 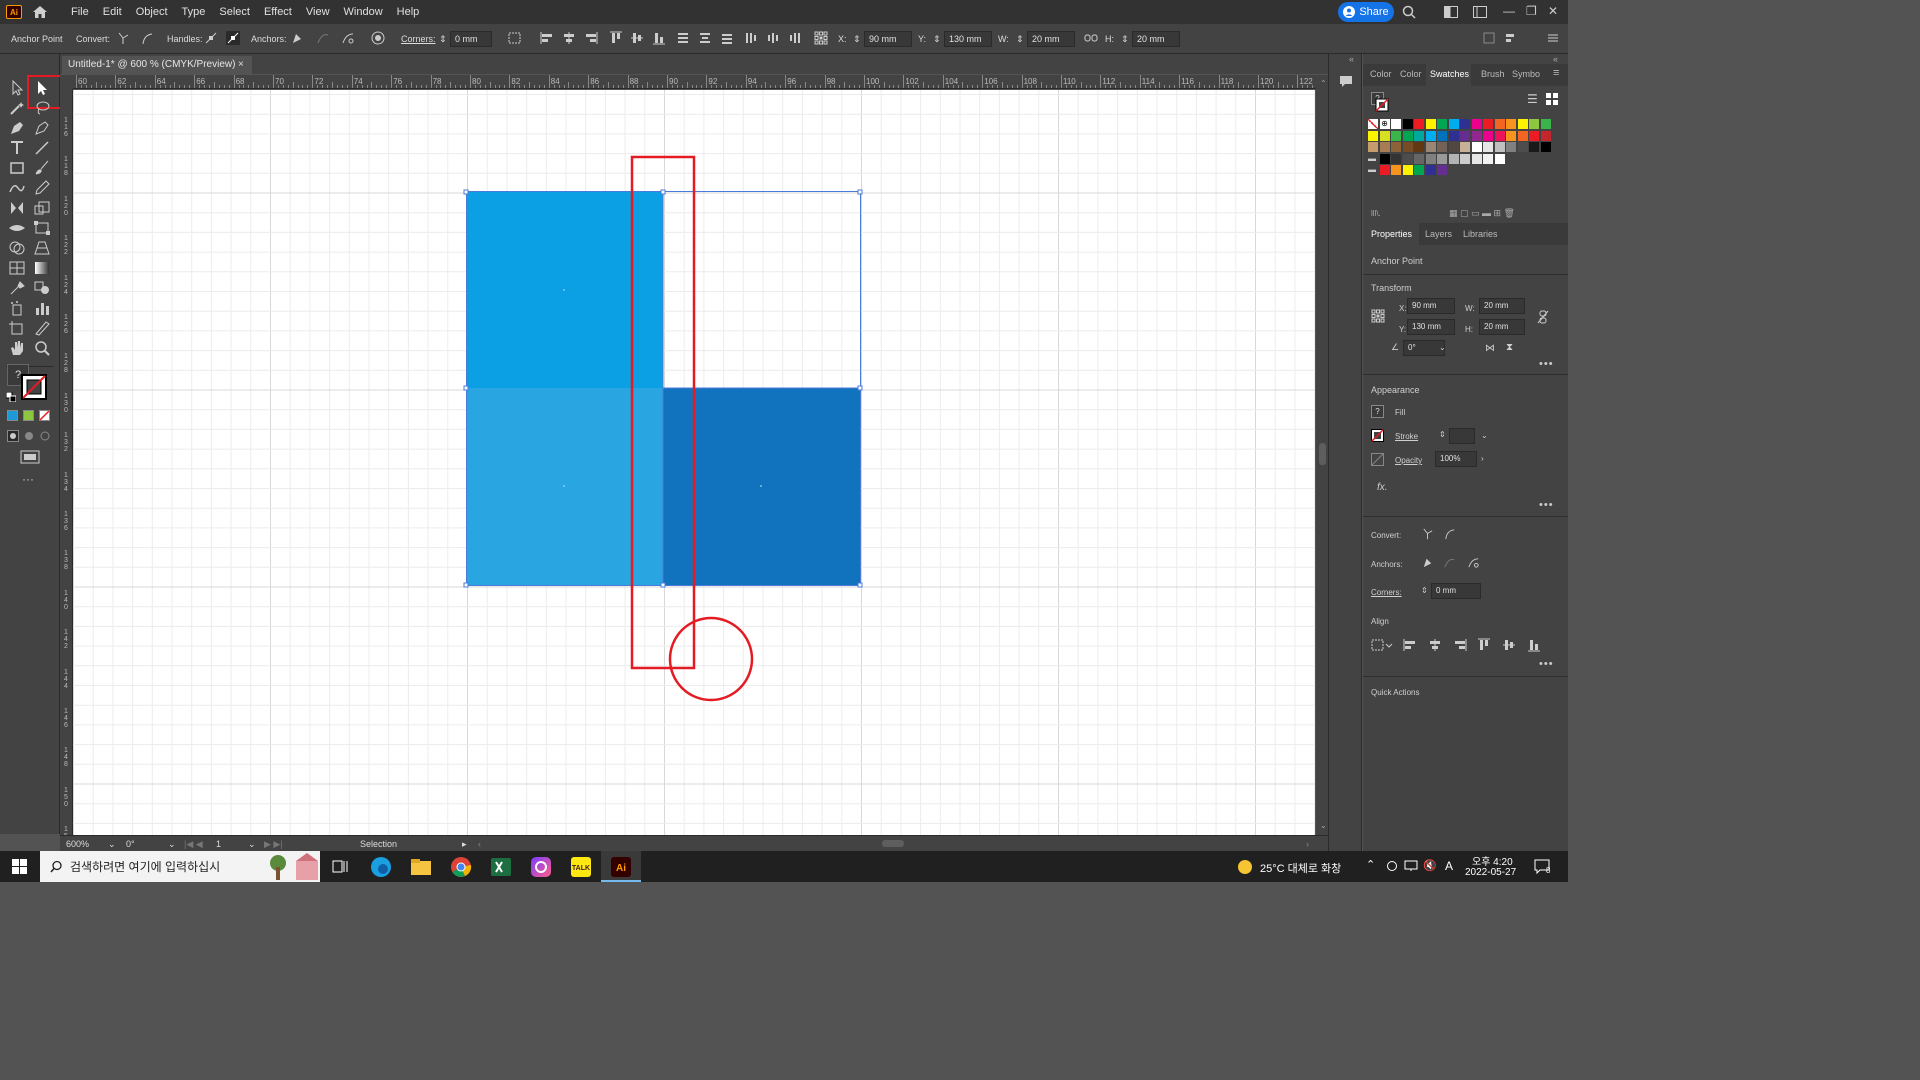 I want to click on slice-tool-icon, so click(x=42, y=328).